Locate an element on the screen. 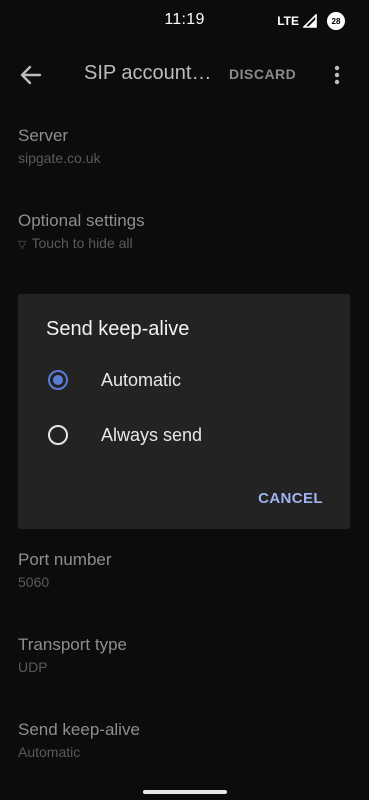  pref-send-keep-alive: Send keep-alive Automatic is located at coordinates (183, 740).